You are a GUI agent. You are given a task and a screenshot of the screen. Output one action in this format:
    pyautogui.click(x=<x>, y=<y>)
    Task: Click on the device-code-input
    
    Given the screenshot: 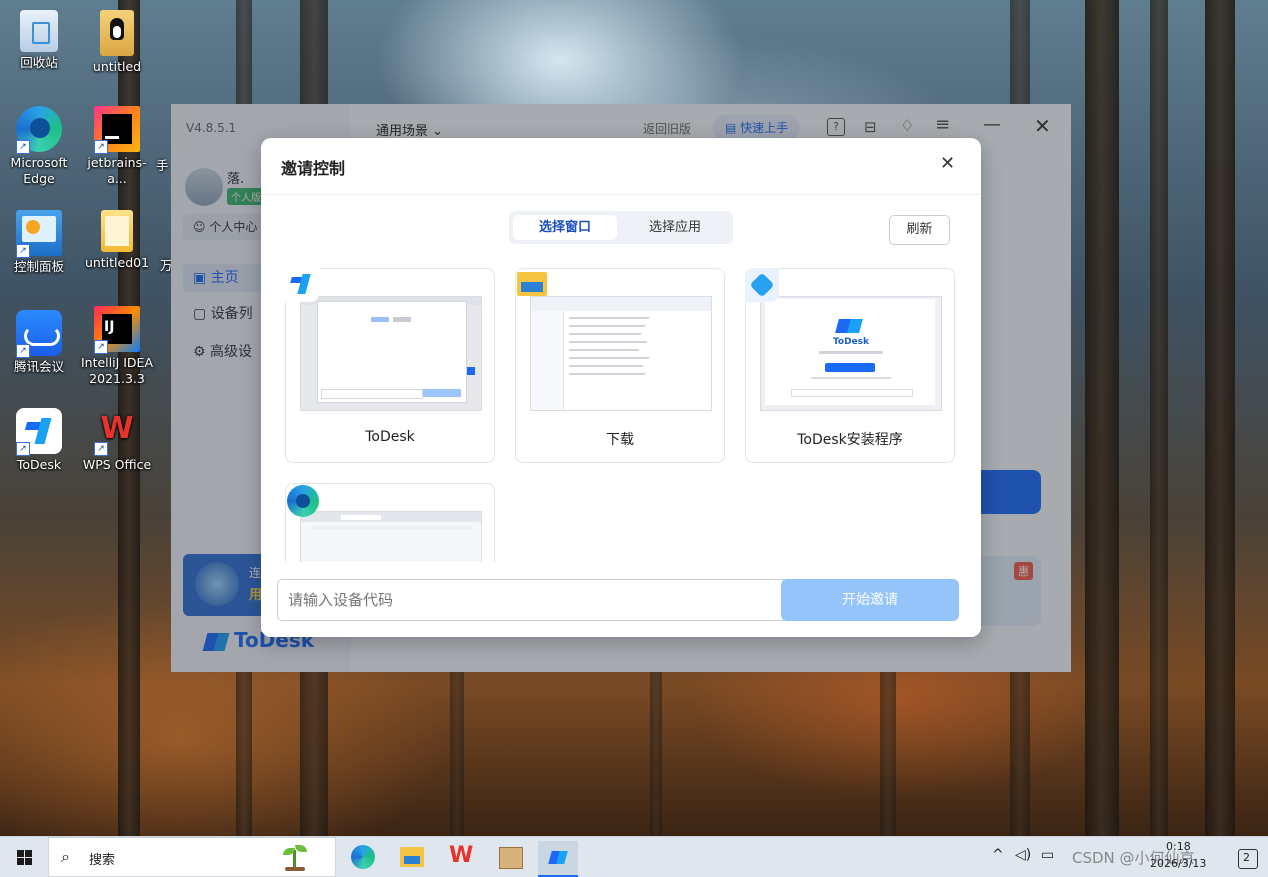 What is the action you would take?
    pyautogui.click(x=532, y=600)
    